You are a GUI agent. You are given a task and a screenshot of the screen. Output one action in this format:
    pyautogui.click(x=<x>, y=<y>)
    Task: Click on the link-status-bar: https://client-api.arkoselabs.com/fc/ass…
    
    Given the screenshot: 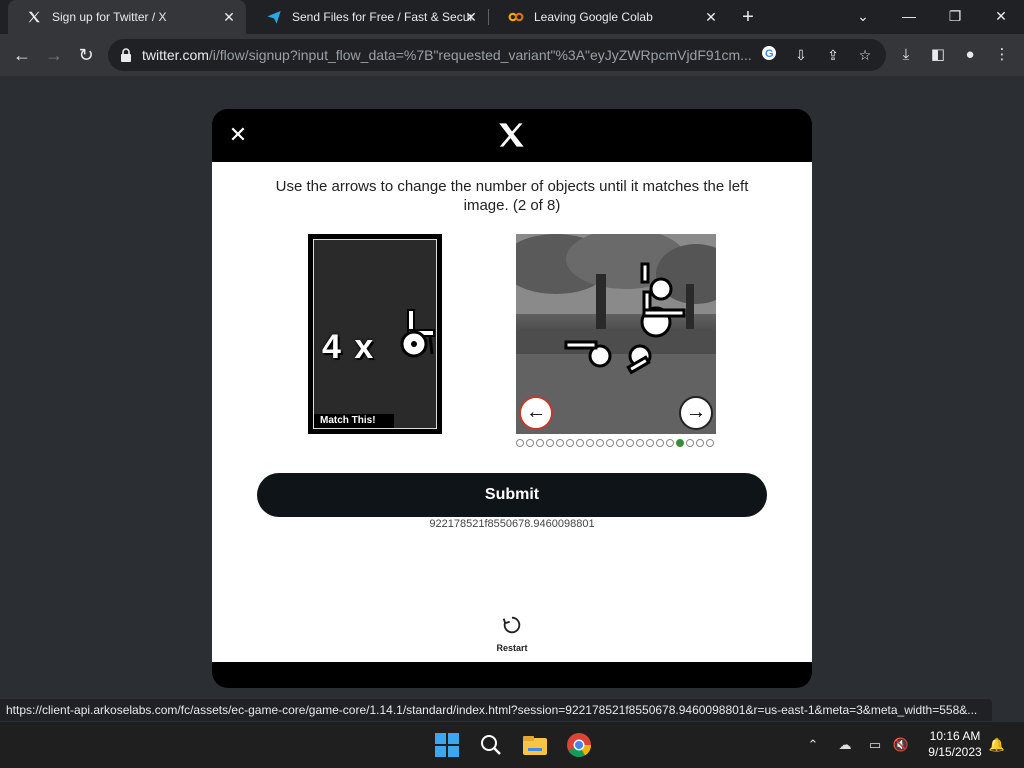 What is the action you would take?
    pyautogui.click(x=496, y=710)
    